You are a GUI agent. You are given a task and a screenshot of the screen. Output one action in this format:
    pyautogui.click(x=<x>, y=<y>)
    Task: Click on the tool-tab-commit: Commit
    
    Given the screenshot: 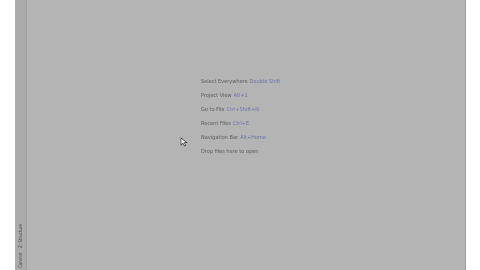 What is the action you would take?
    pyautogui.click(x=20, y=260)
    